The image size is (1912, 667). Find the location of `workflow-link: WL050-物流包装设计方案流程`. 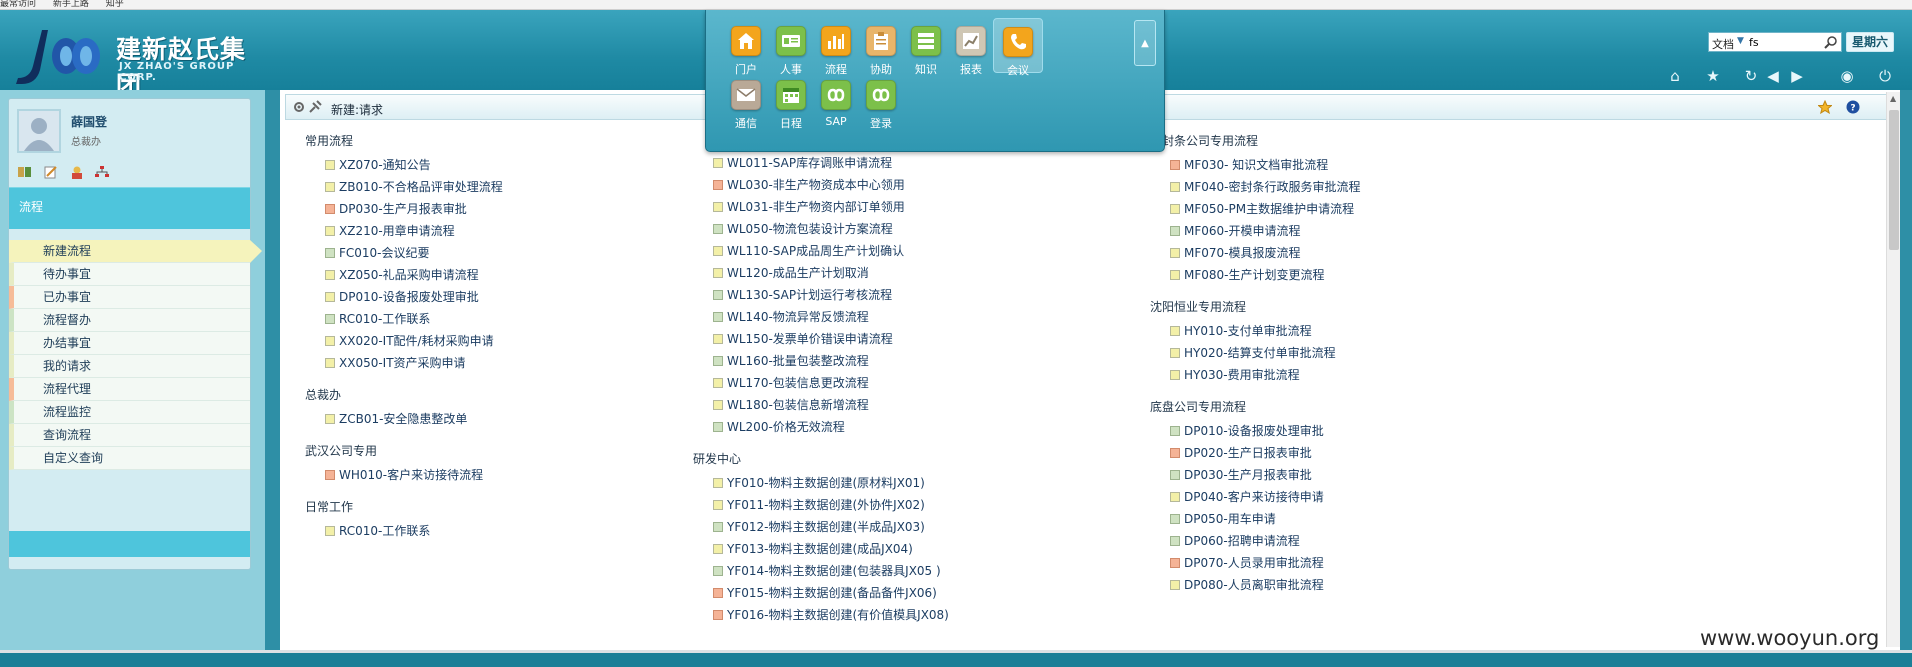

workflow-link: WL050-物流包装设计方案流程 is located at coordinates (953, 229).